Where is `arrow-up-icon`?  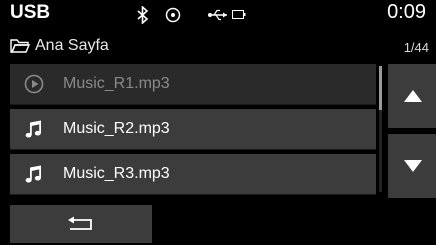
arrow-up-icon is located at coordinates (413, 96).